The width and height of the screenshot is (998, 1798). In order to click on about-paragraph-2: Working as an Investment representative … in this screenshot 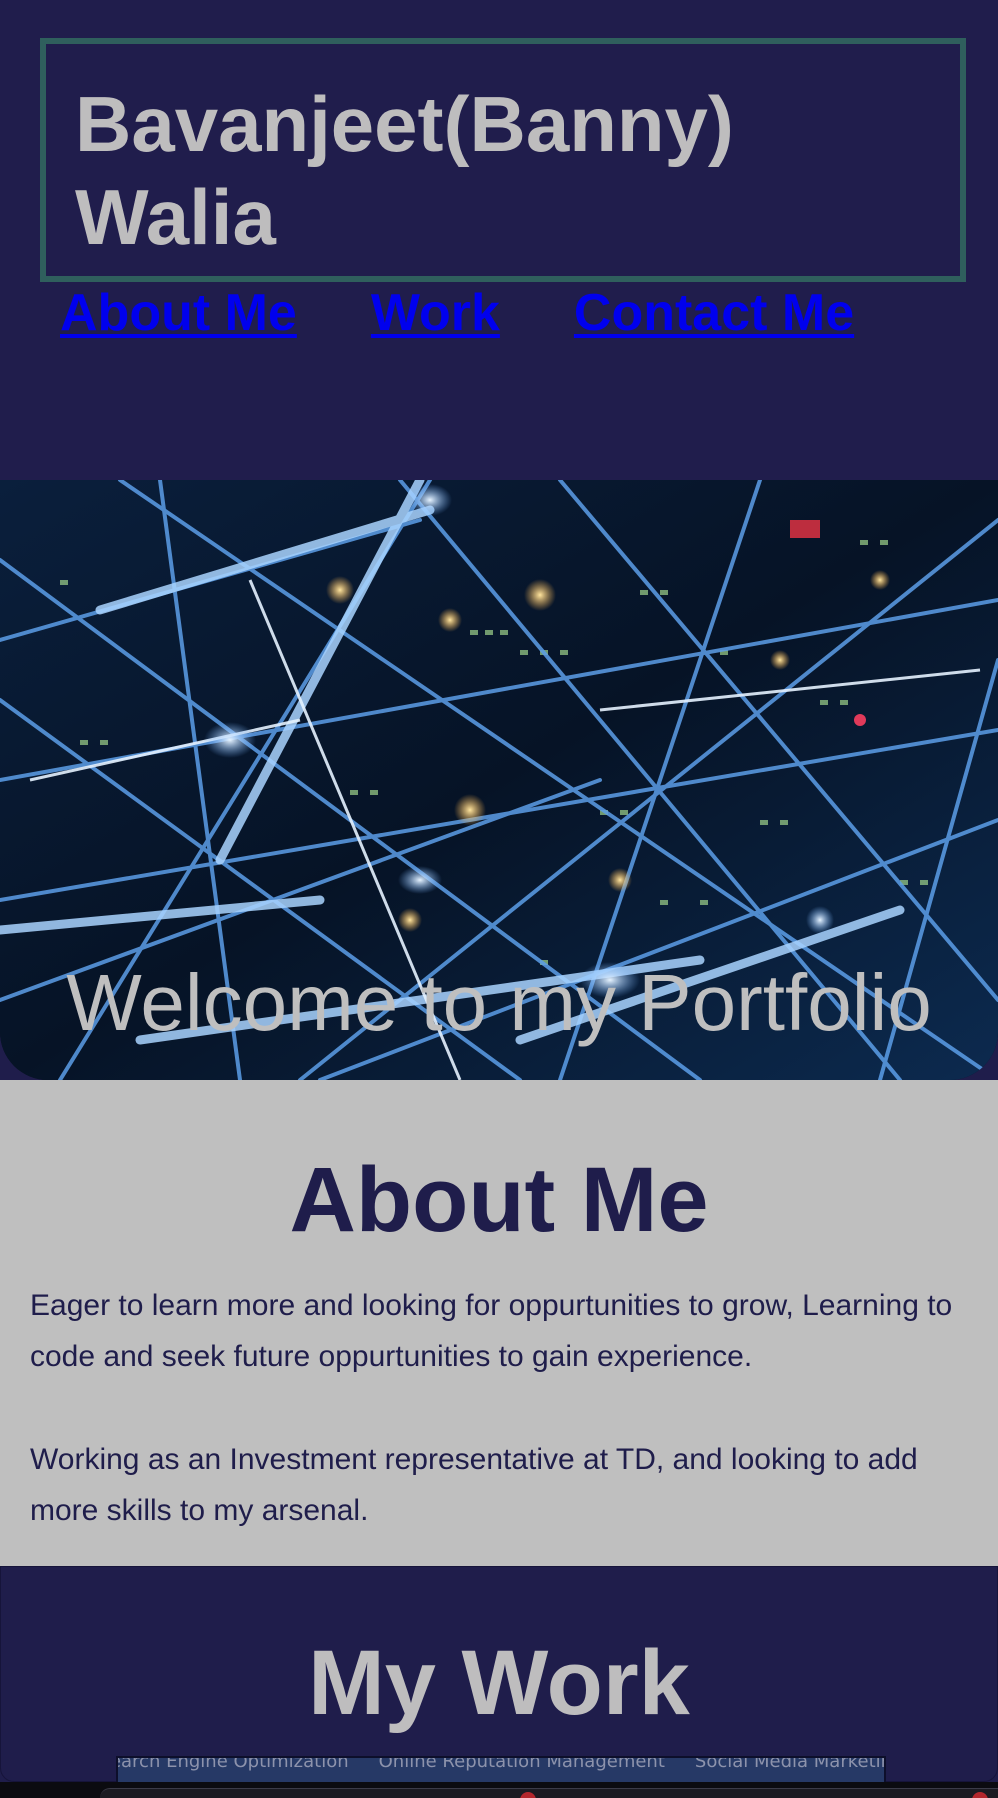, I will do `click(474, 1485)`.